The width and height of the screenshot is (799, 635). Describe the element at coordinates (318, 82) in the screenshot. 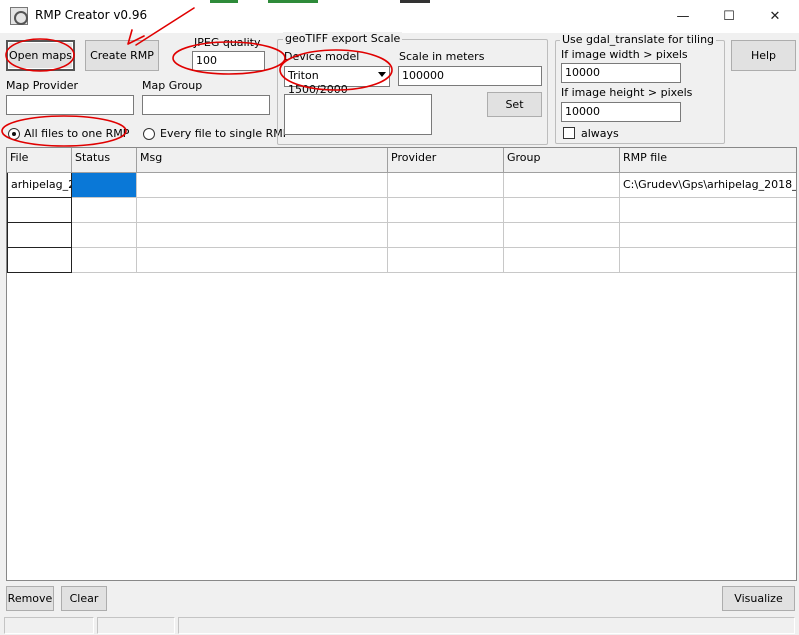

I see `device-model-value: Triton 1500/2000` at that location.